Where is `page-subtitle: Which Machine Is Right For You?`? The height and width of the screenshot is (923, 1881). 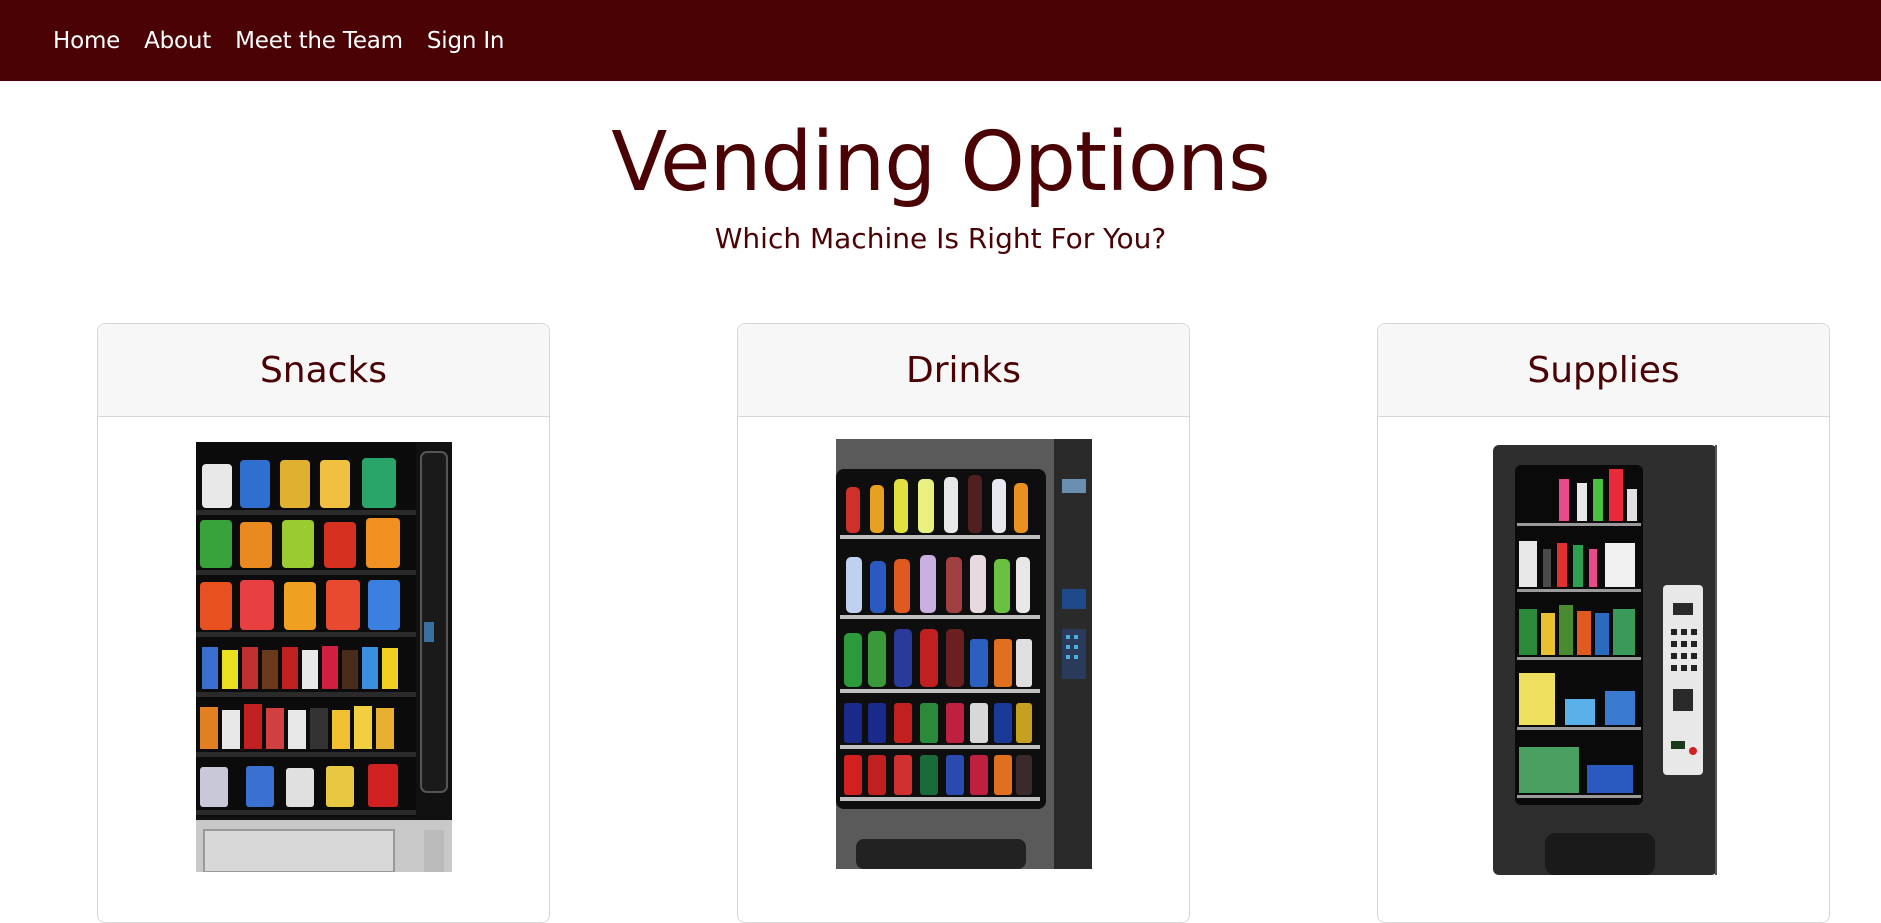 page-subtitle: Which Machine Is Right For You? is located at coordinates (940, 238).